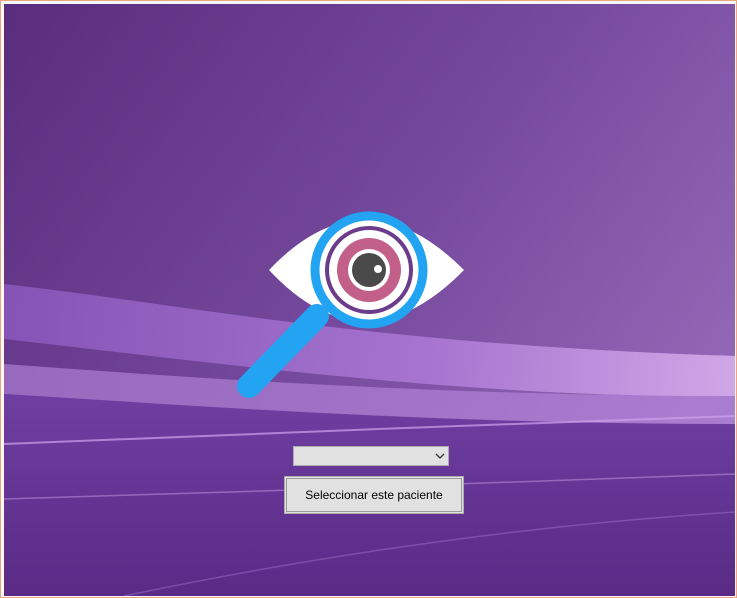  What do you see at coordinates (371, 456) in the screenshot?
I see `patient-dropdown` at bounding box center [371, 456].